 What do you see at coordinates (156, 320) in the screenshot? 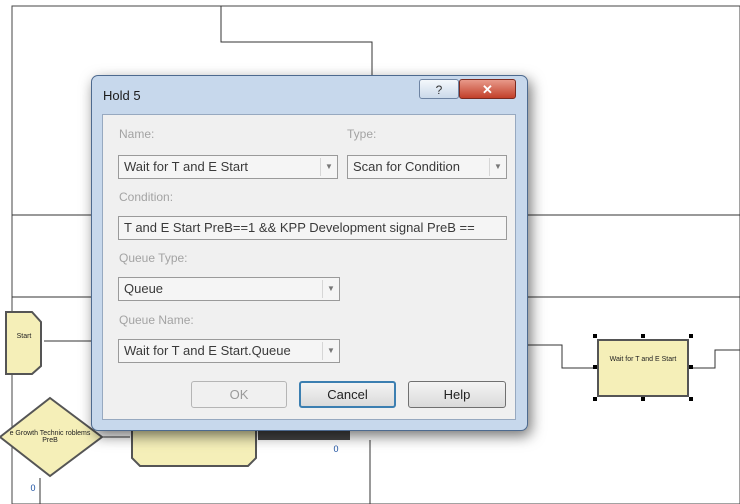
I see `queue-name-label: Queue Name:` at bounding box center [156, 320].